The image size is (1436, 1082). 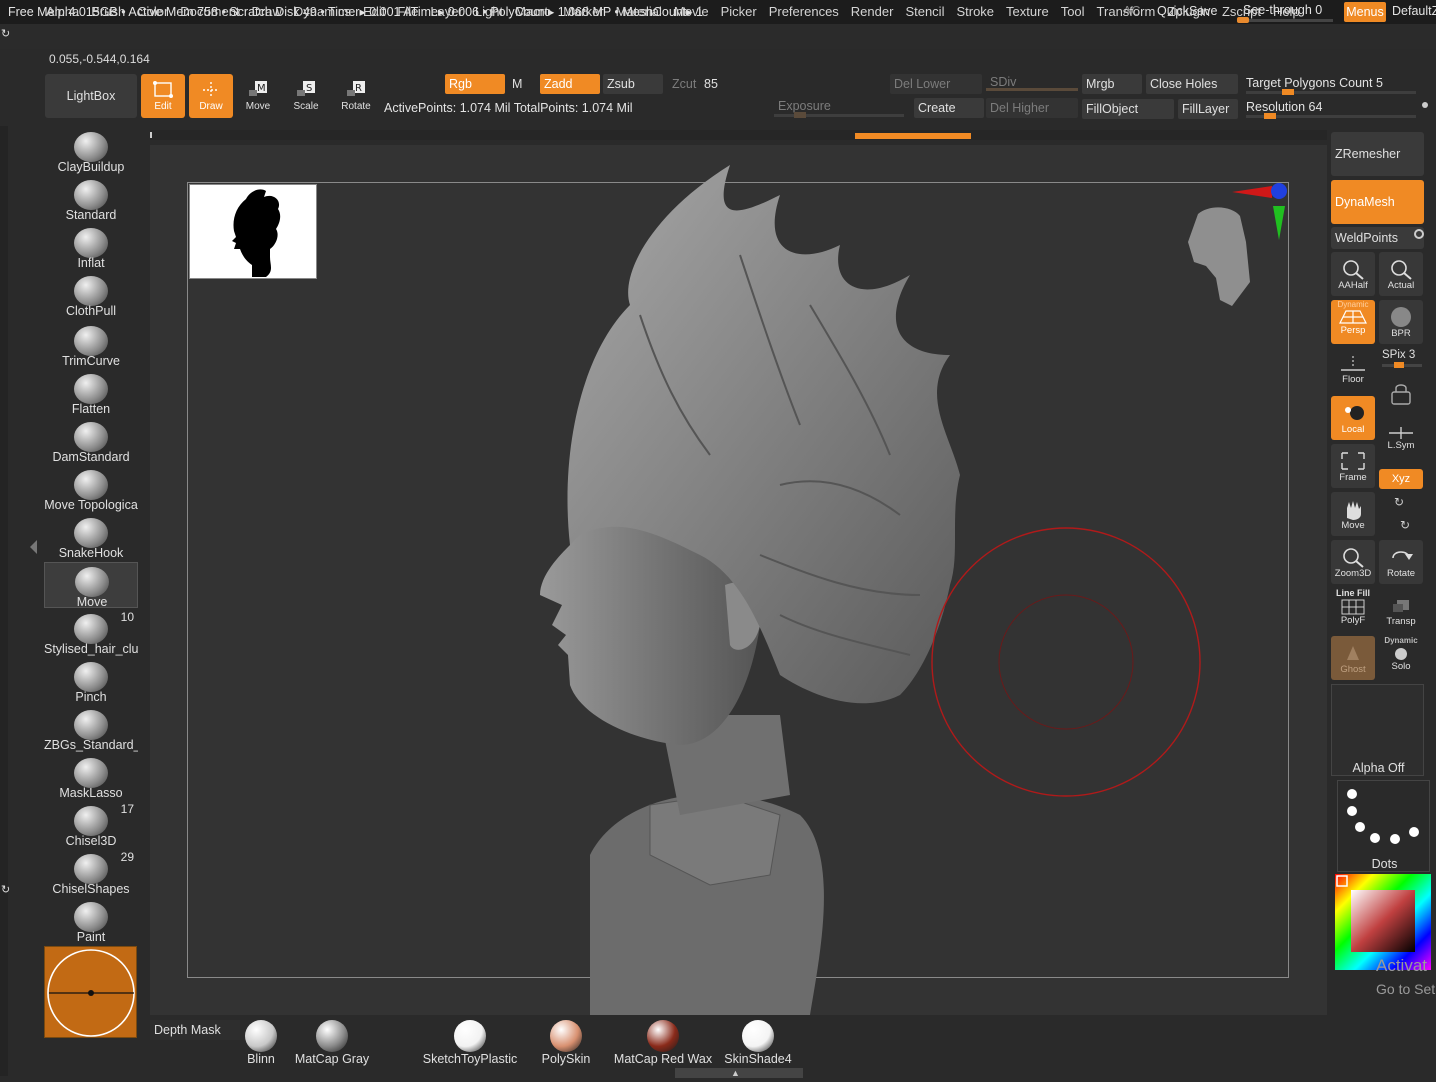 I want to click on ghost-button: Ghost, so click(x=1353, y=658).